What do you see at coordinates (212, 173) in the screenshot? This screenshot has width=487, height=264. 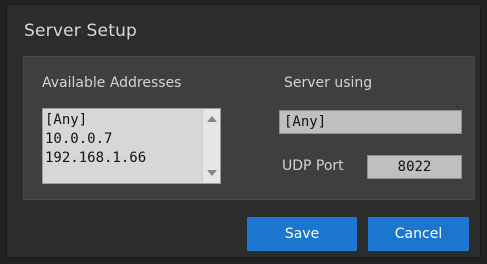 I see `chevron-down-icon` at bounding box center [212, 173].